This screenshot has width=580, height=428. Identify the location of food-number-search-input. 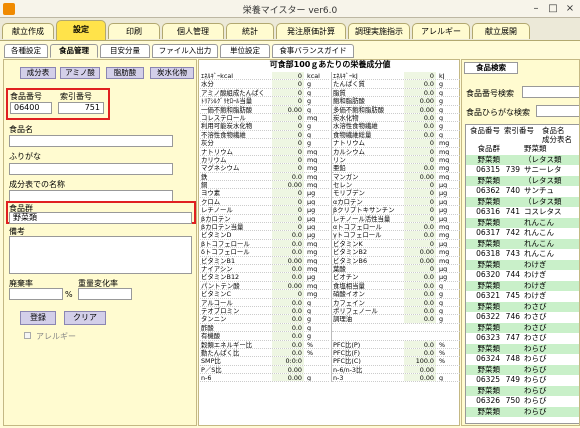
(550, 92).